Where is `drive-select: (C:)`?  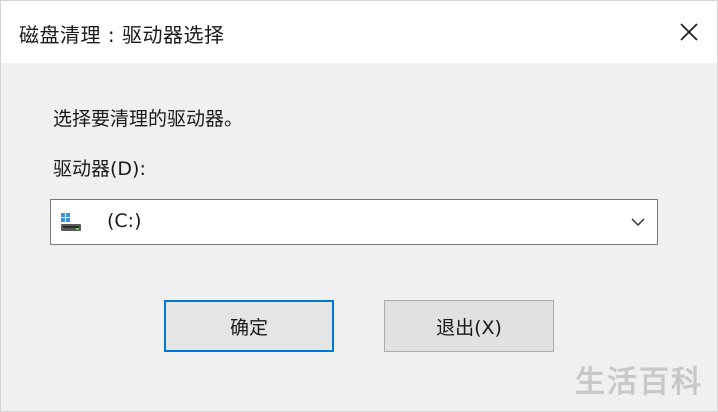
drive-select: (C:) is located at coordinates (354, 222).